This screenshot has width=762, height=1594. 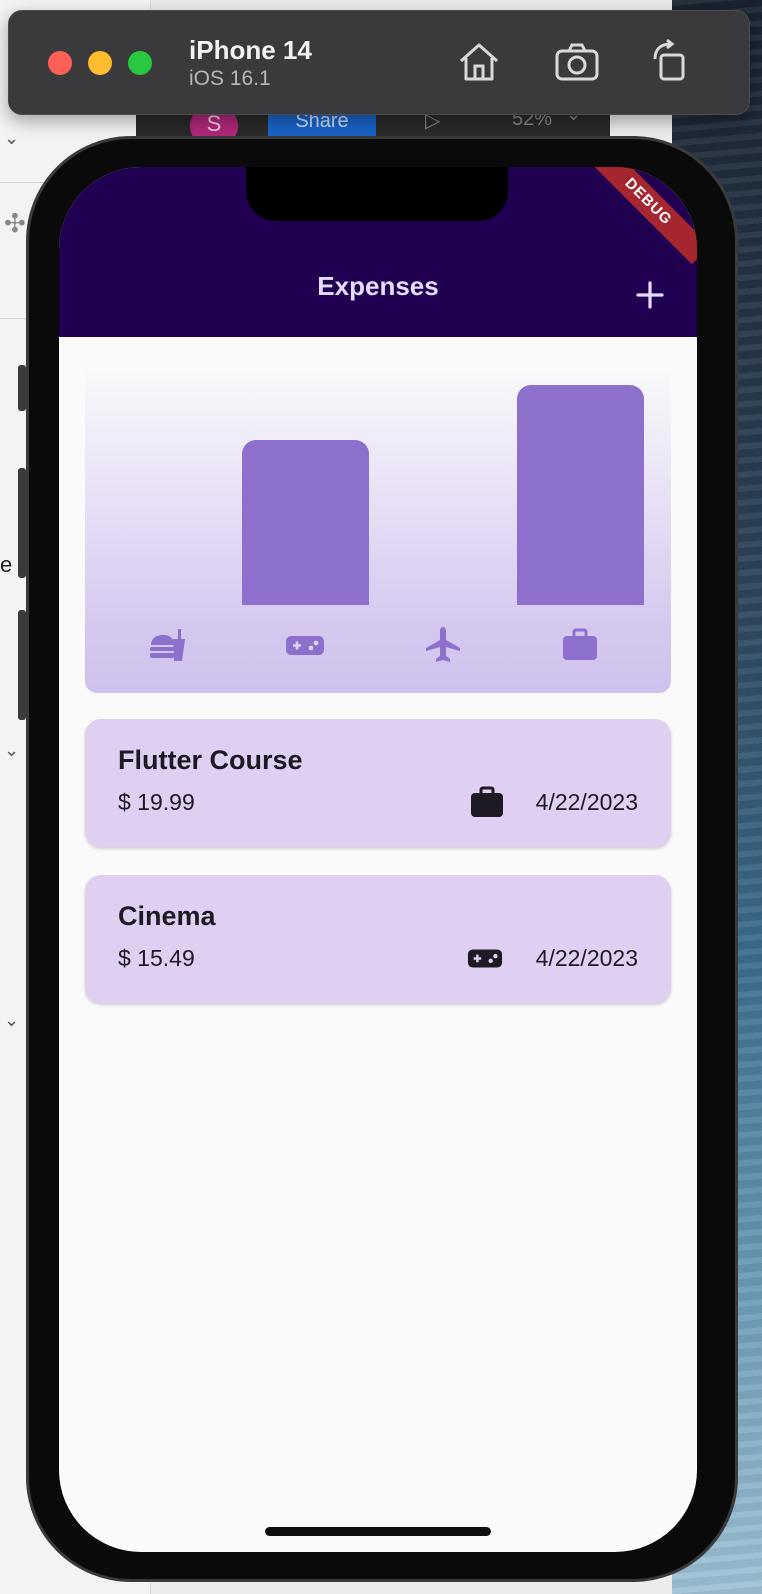 What do you see at coordinates (378, 1531) in the screenshot?
I see `home-indicator` at bounding box center [378, 1531].